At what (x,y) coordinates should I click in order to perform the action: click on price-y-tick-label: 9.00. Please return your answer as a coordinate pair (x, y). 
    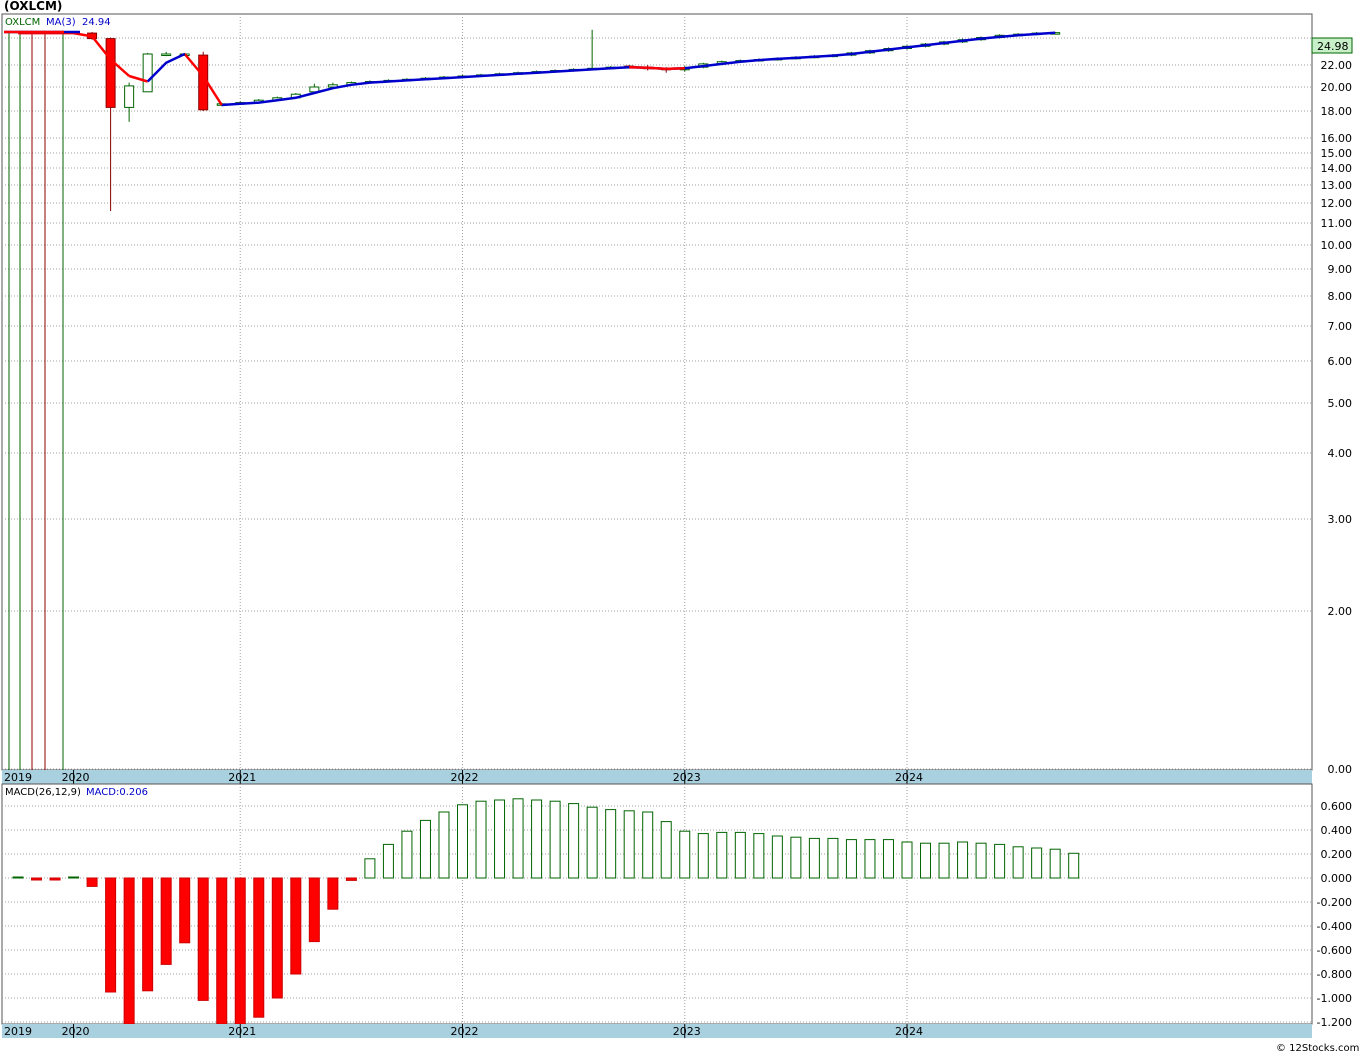
    Looking at the image, I should click on (1340, 269).